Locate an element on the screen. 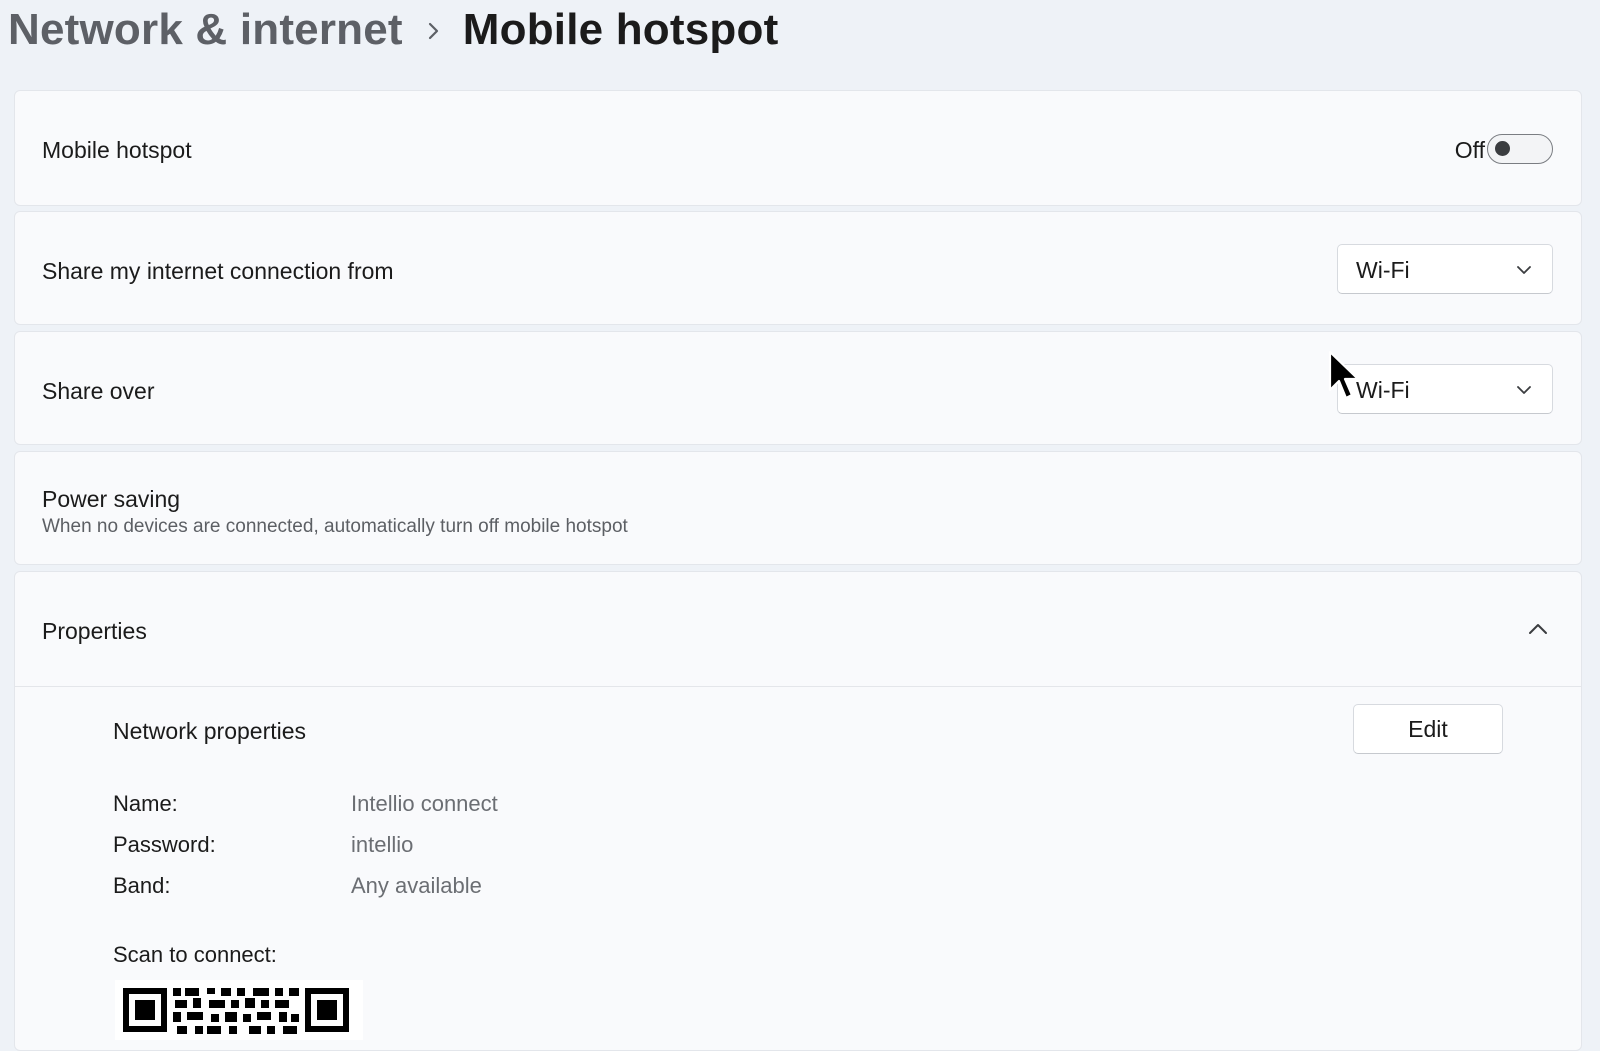 Image resolution: width=1600 pixels, height=1051 pixels. breadcrumb: Network & internet Mobile hotspot is located at coordinates (393, 30).